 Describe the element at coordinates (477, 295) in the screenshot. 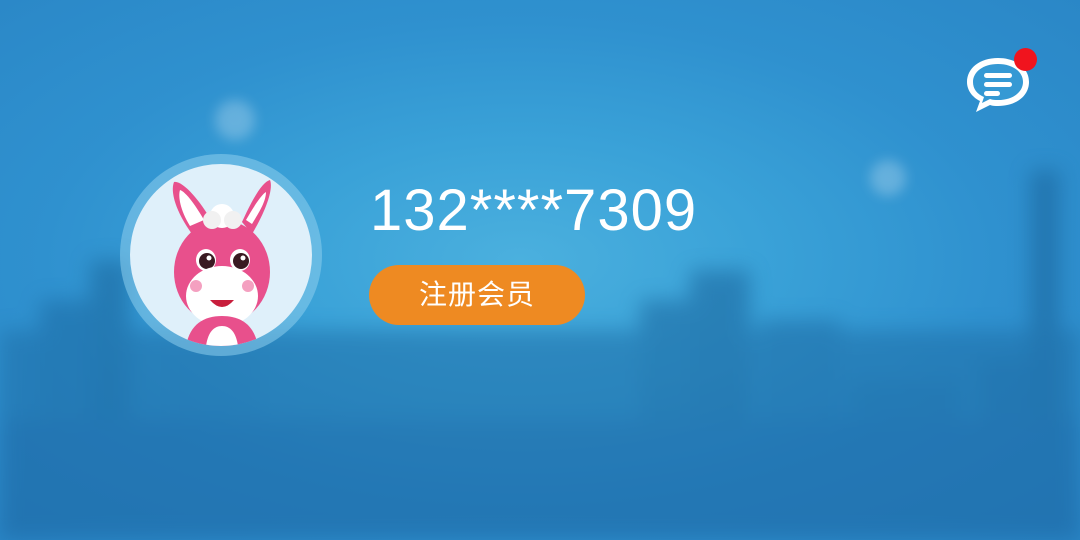

I see `register-member-button: 注册会员` at that location.